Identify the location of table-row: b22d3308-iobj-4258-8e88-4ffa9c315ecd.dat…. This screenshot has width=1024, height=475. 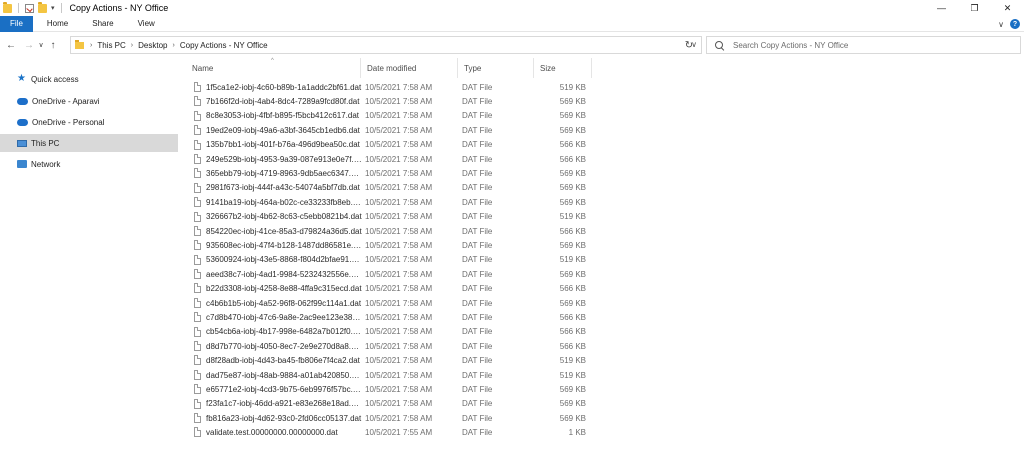
(389, 288).